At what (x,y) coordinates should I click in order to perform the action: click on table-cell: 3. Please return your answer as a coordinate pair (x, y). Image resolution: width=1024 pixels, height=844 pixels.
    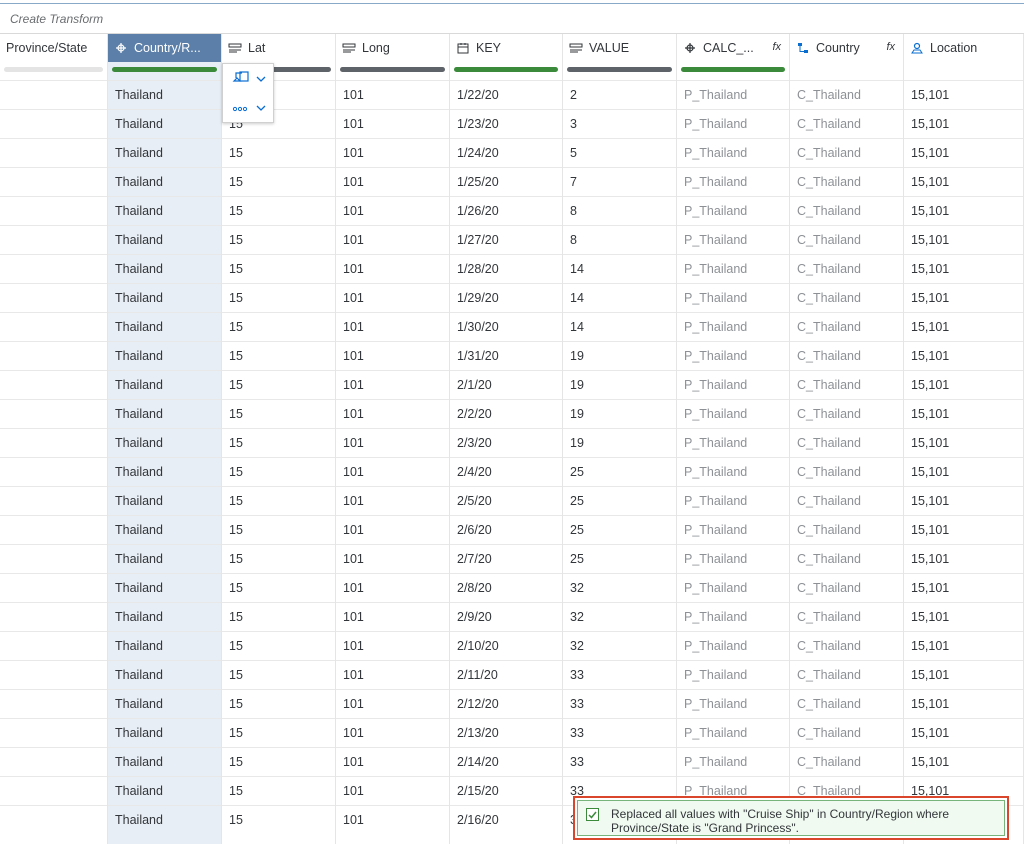
    Looking at the image, I should click on (619, 123).